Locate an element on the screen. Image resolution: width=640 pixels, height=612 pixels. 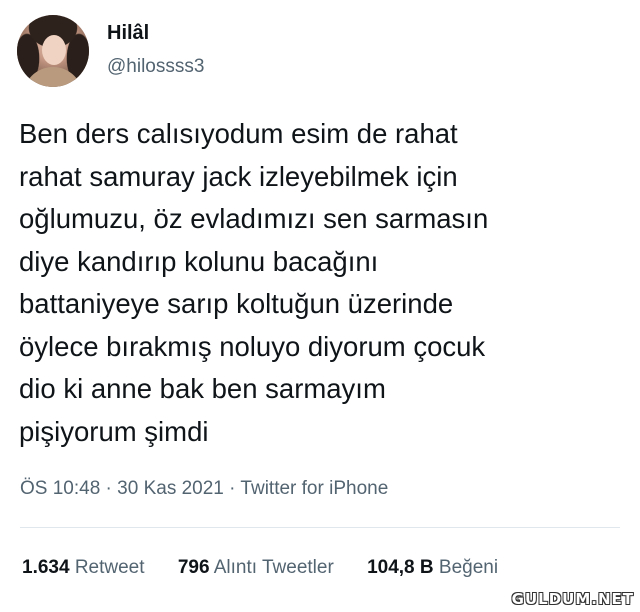
avatar-face is located at coordinates (54, 50).